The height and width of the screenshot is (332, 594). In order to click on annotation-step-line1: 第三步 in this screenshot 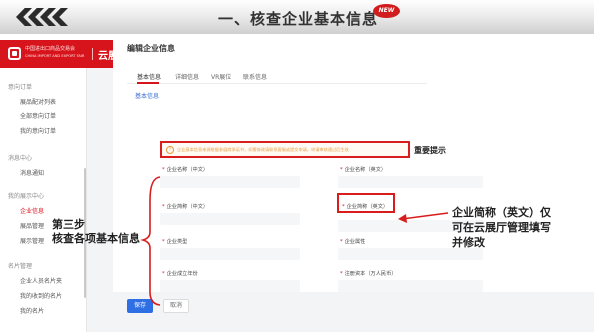, I will do `click(68, 224)`.